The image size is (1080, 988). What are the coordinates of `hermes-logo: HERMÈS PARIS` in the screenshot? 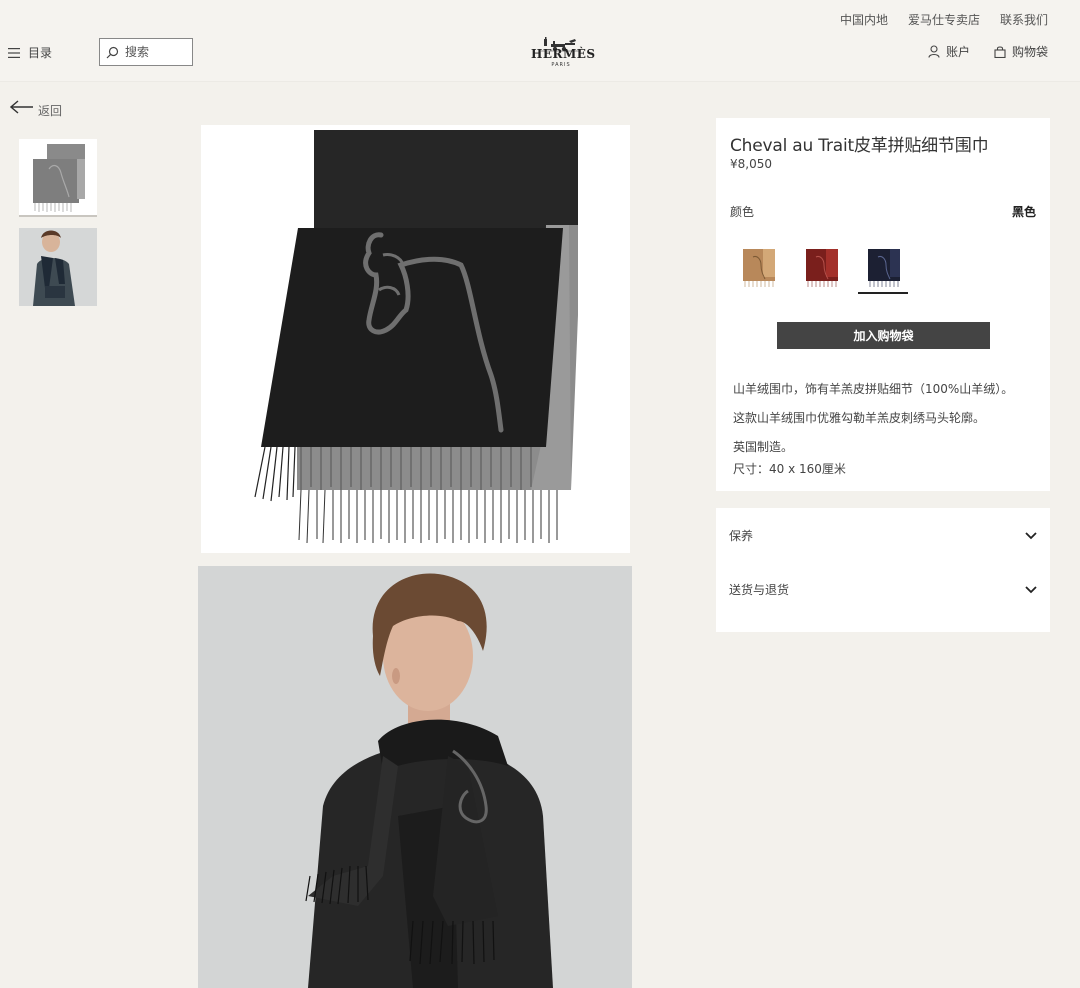 It's located at (563, 53).